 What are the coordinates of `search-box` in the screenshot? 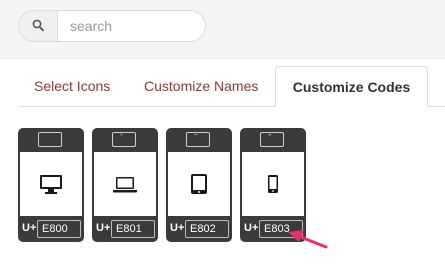 It's located at (112, 26).